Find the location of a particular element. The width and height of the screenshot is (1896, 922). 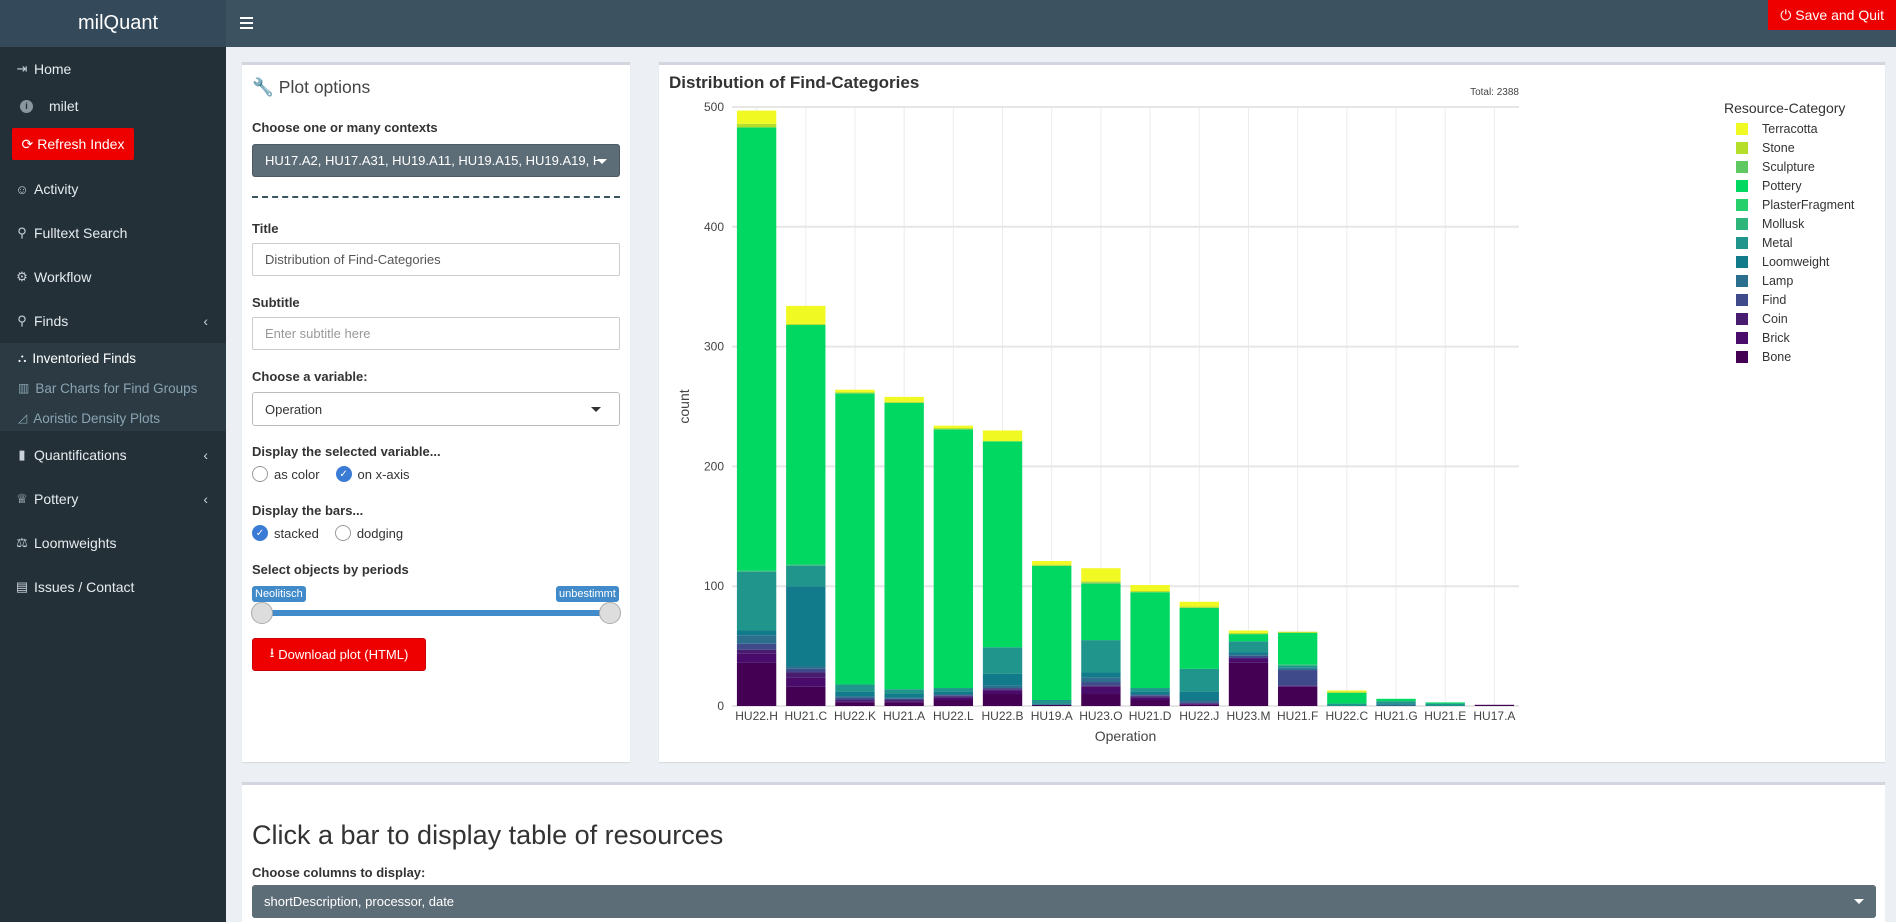

stacked-radio: ✓ is located at coordinates (260, 533).